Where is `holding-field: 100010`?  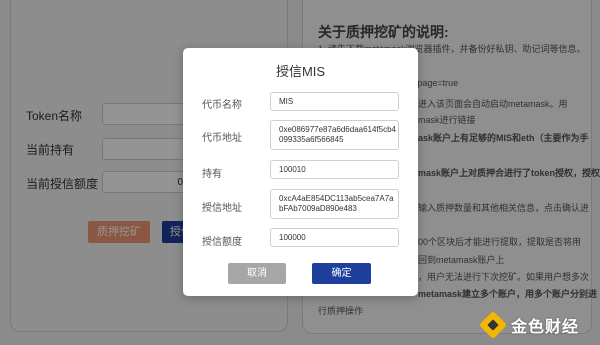
holding-field: 100010 is located at coordinates (334, 169).